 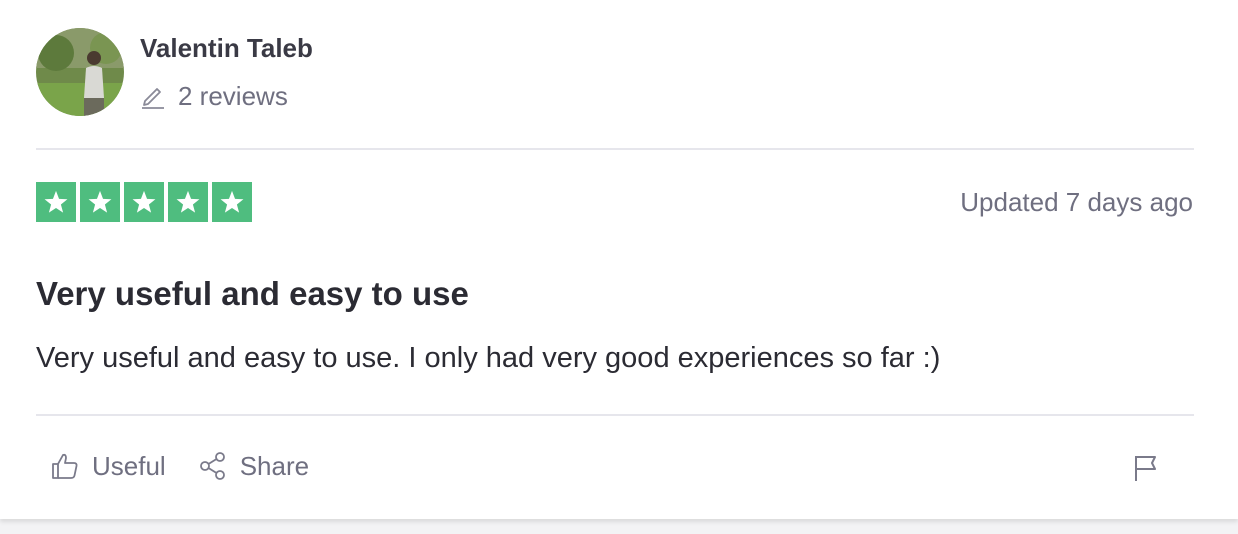 I want to click on consumer-name: Valentin Taleb, so click(x=226, y=48).